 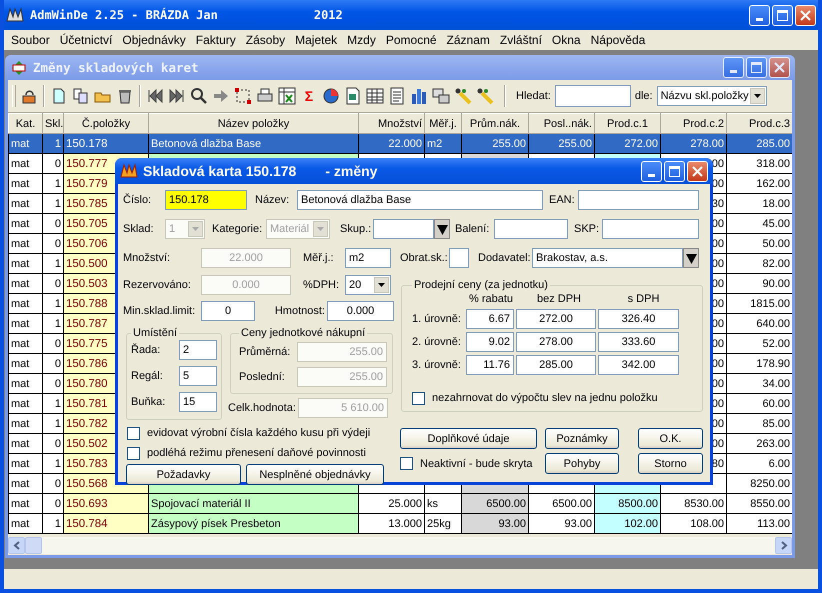 I want to click on input-field: Brakostav, a.s., so click(x=607, y=258).